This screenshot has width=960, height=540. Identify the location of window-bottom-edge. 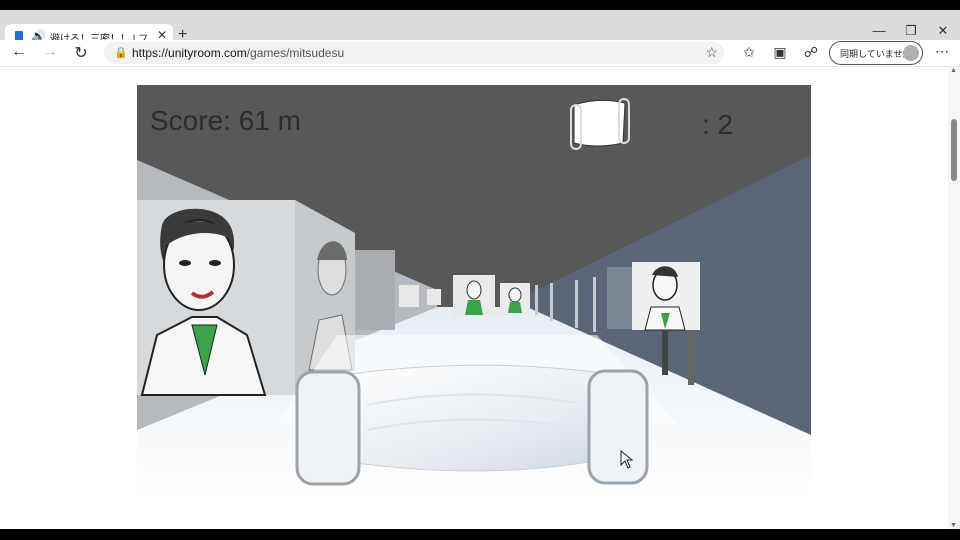
(480, 534).